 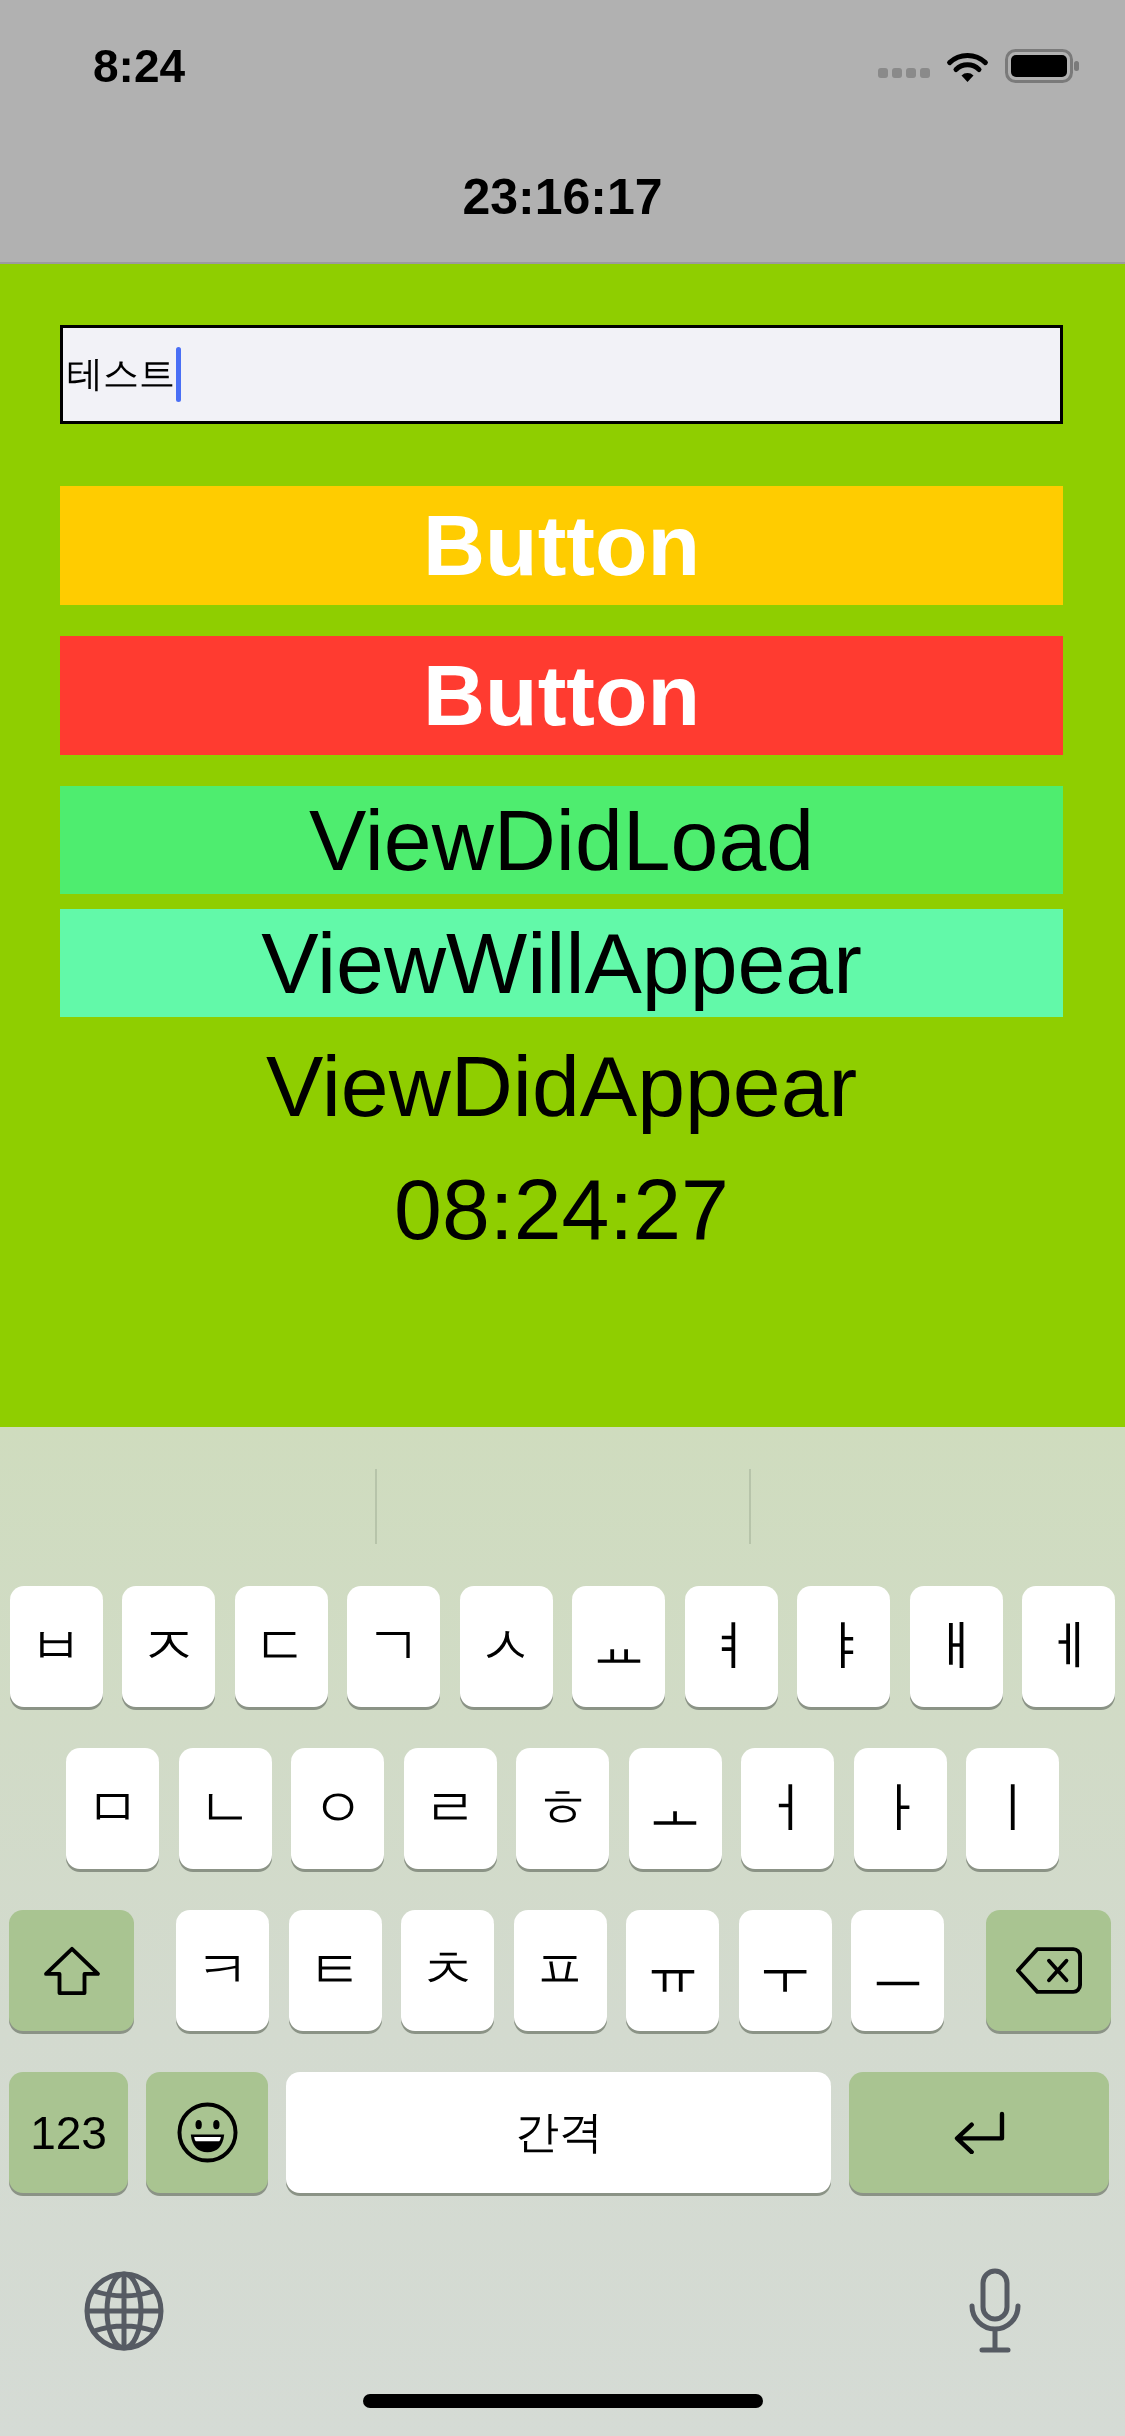 What do you see at coordinates (1042, 66) in the screenshot?
I see `battery-icon` at bounding box center [1042, 66].